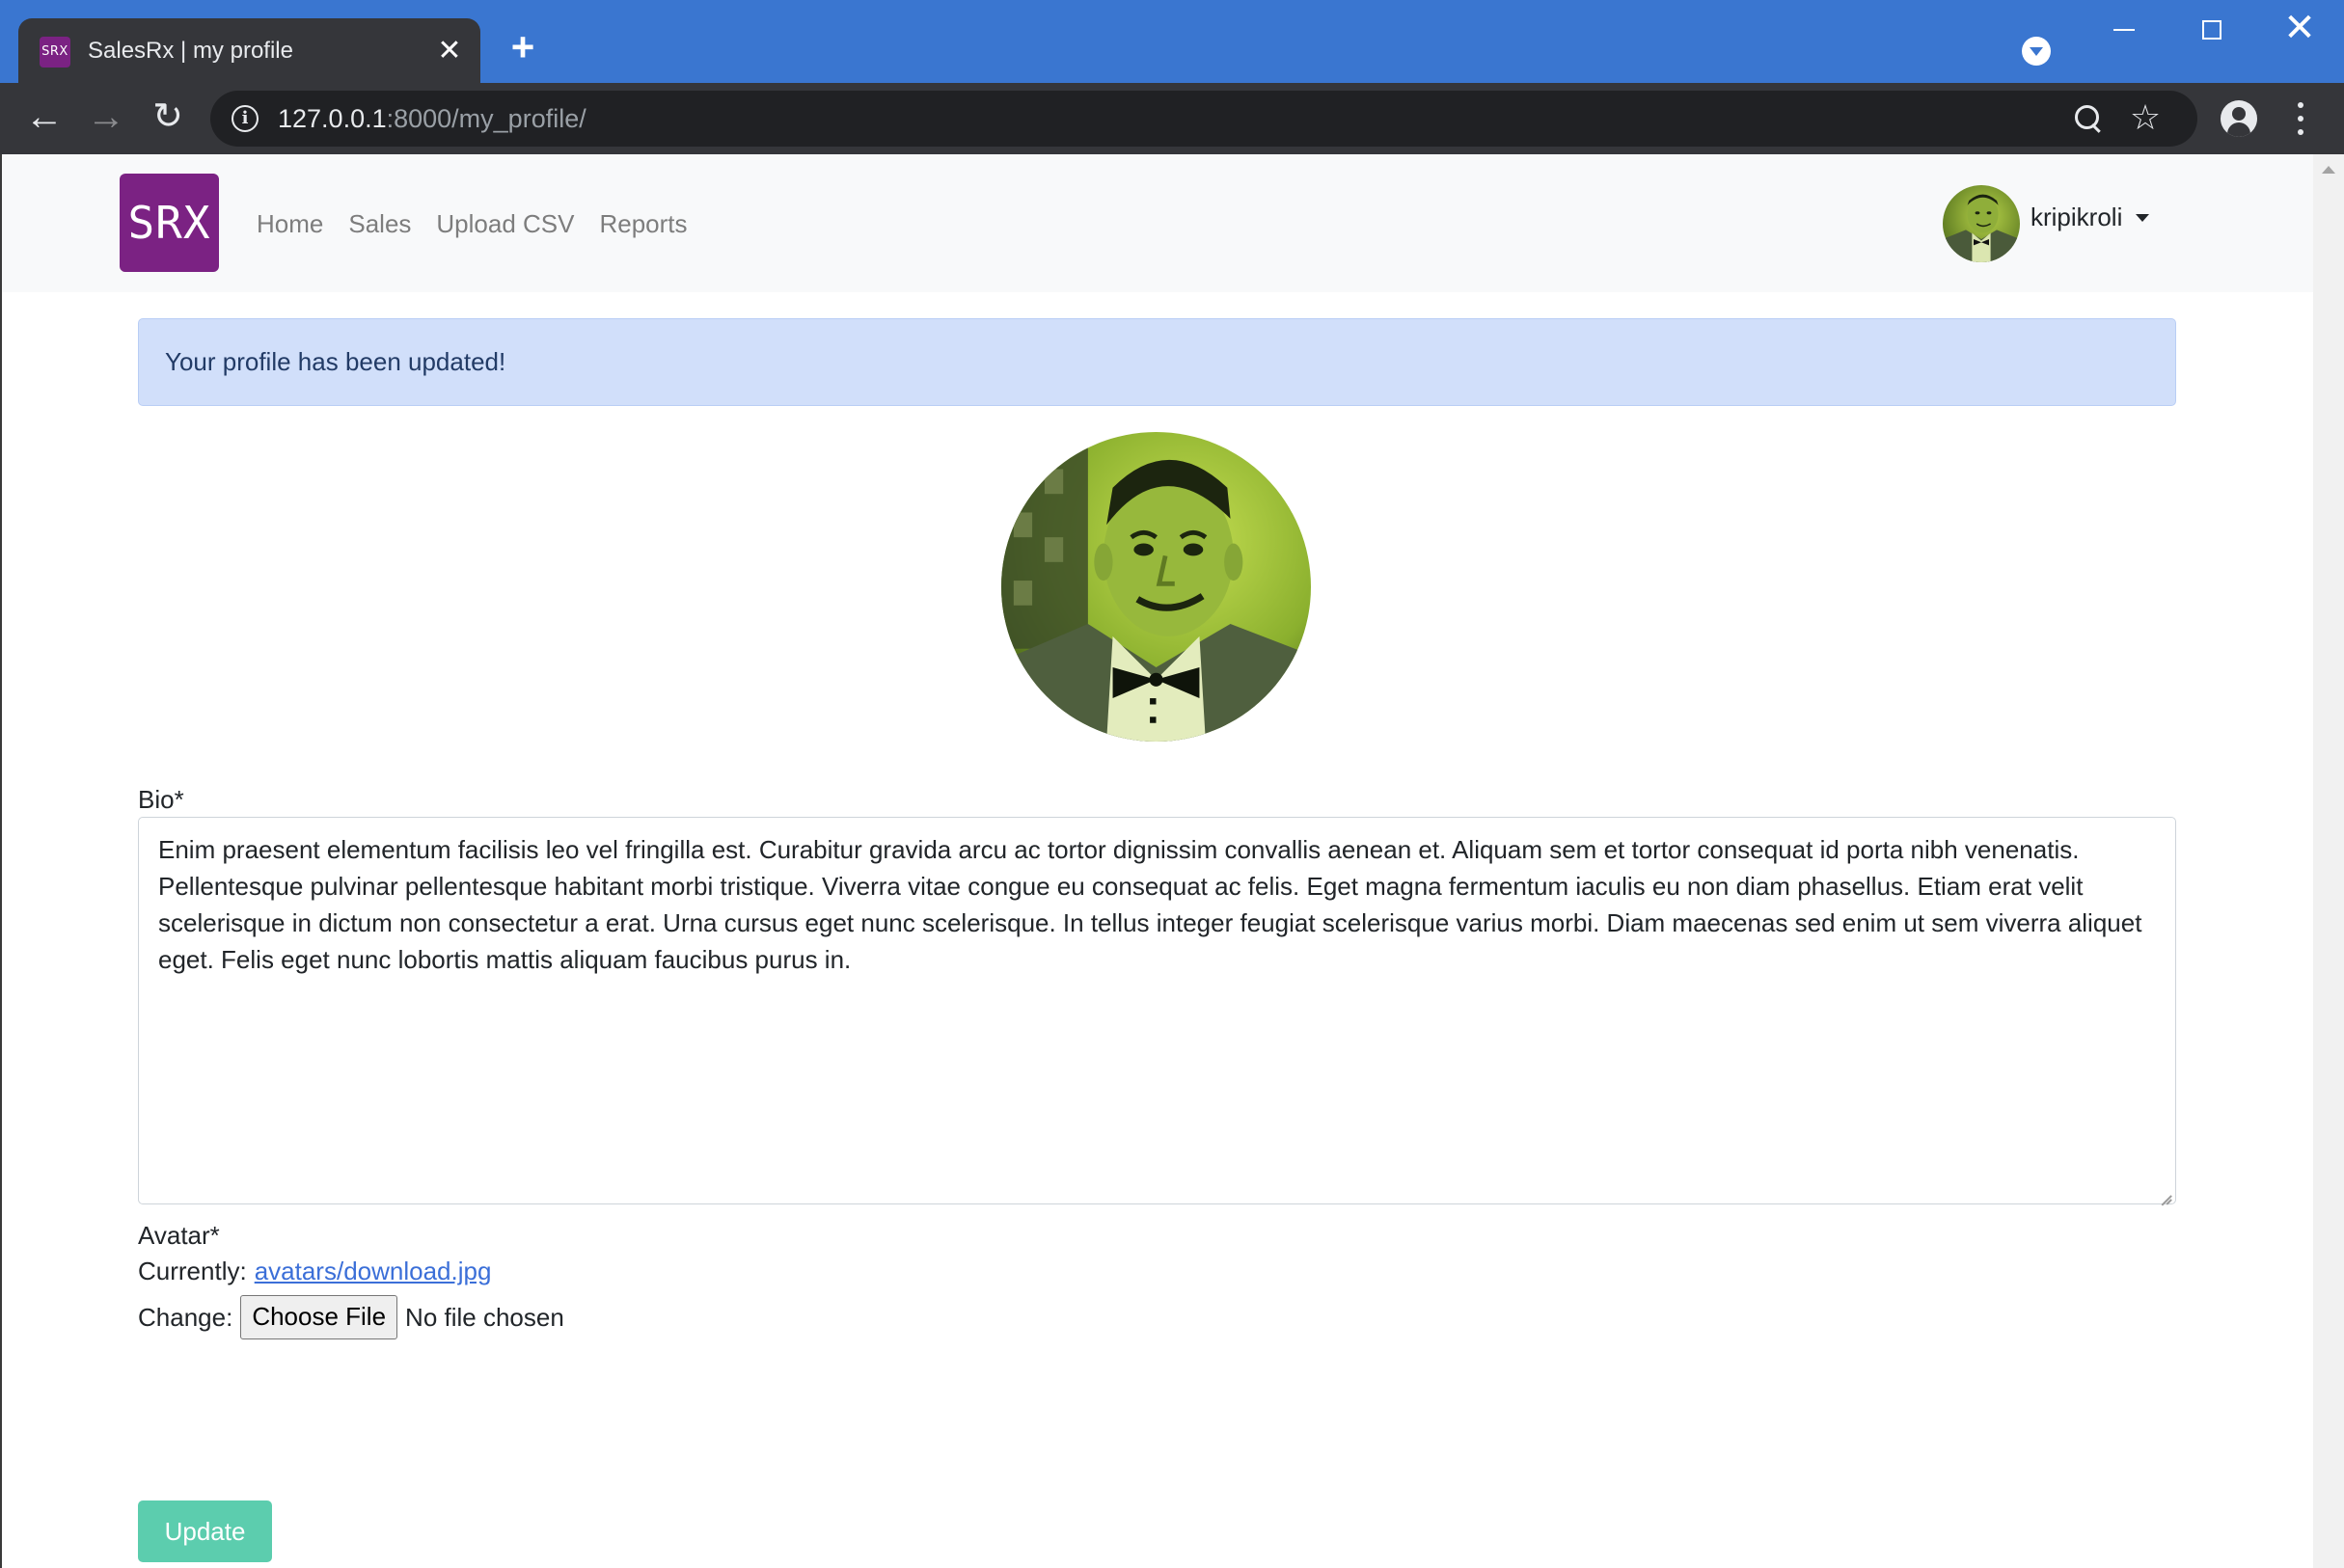 This screenshot has height=1568, width=2344. I want to click on reload-icon: ↻, so click(168, 117).